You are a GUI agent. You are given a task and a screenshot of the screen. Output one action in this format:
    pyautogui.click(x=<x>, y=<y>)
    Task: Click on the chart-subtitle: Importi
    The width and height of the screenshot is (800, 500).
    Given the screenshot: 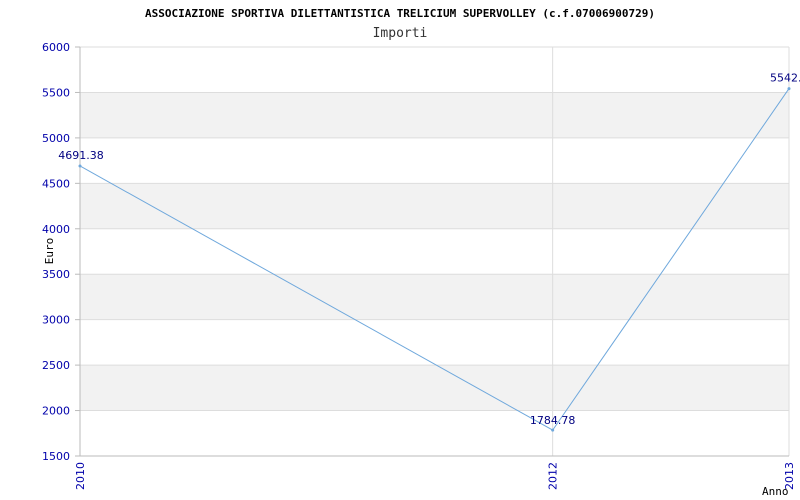 What is the action you would take?
    pyautogui.click(x=400, y=33)
    